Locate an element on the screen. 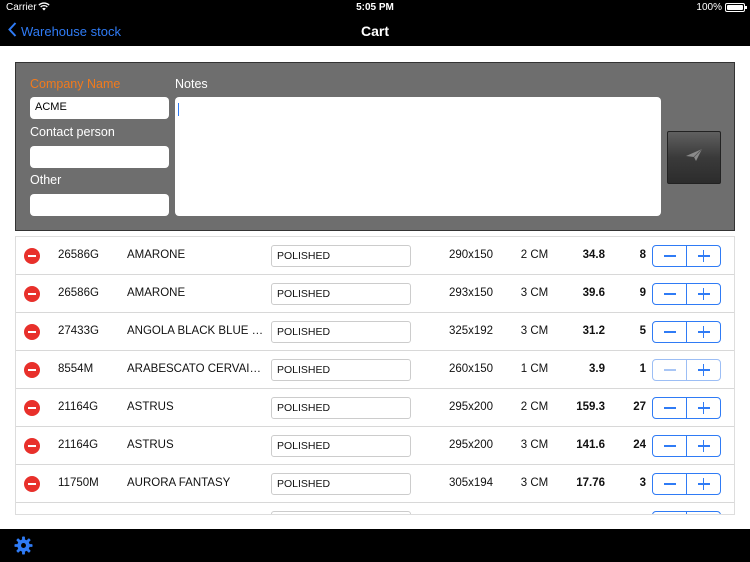 Image resolution: width=750 pixels, height=562 pixels. bottom-toolbar is located at coordinates (375, 545).